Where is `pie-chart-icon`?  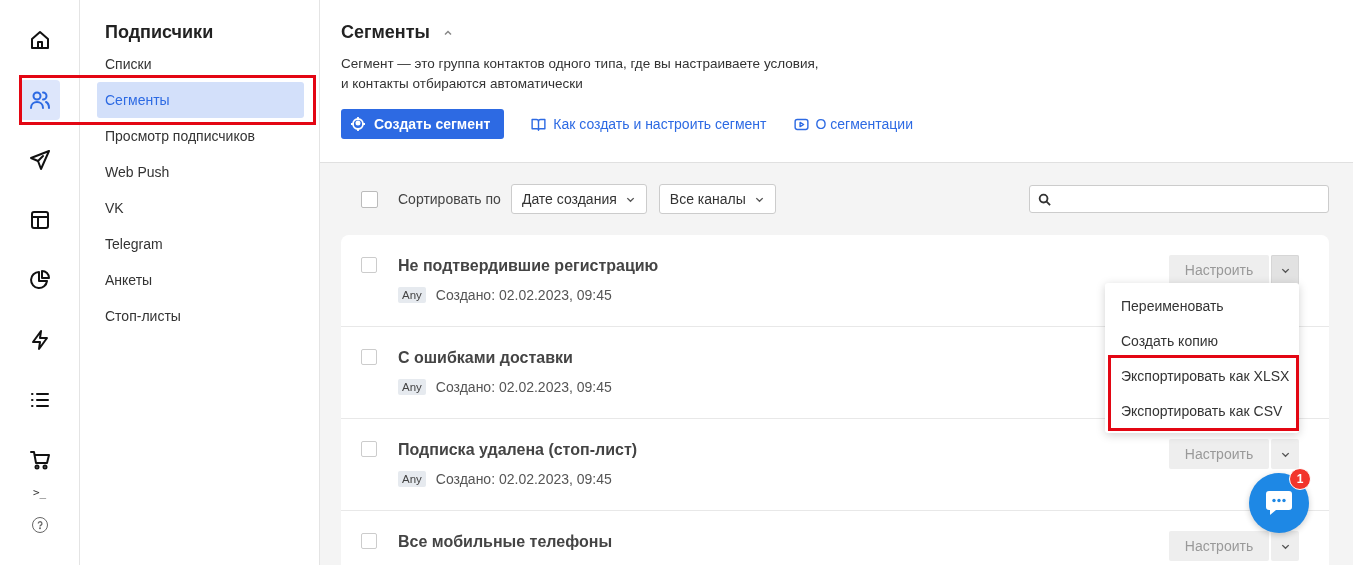 pie-chart-icon is located at coordinates (39, 280).